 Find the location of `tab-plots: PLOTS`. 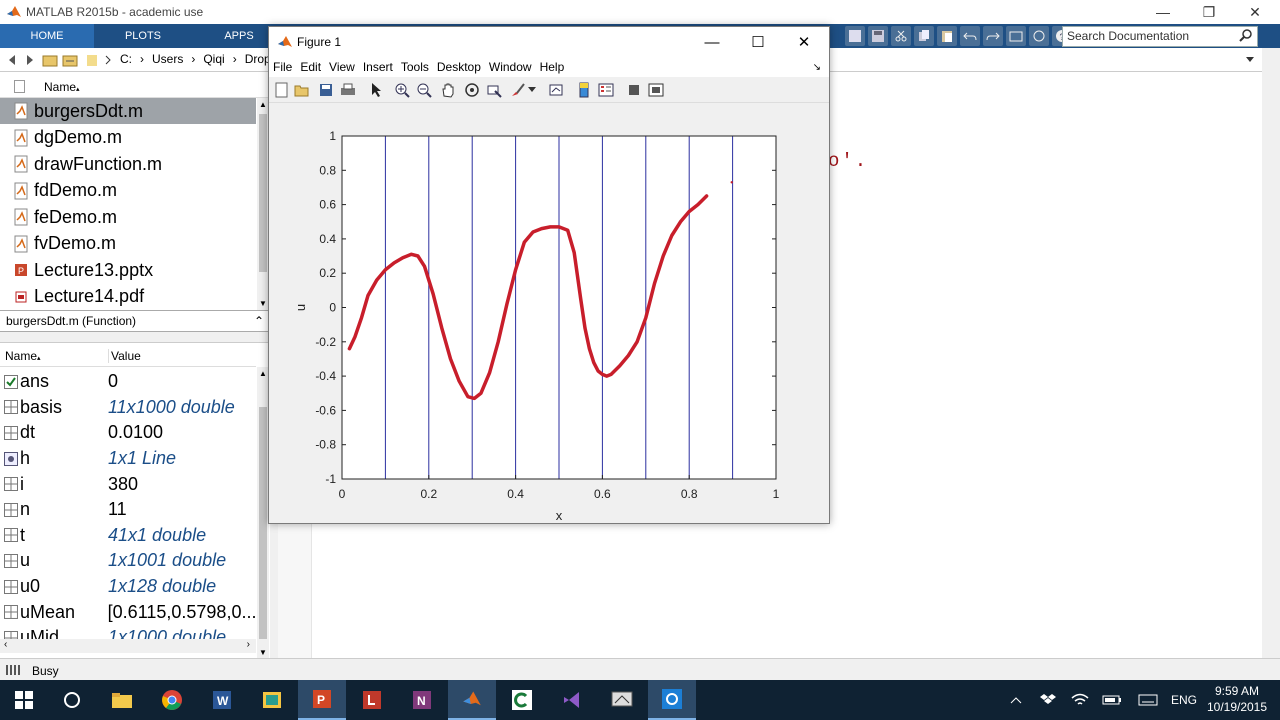

tab-plots: PLOTS is located at coordinates (143, 36).